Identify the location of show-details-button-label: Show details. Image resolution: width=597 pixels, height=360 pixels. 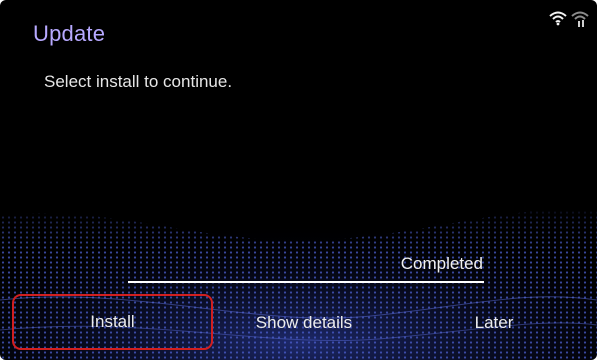
(304, 322).